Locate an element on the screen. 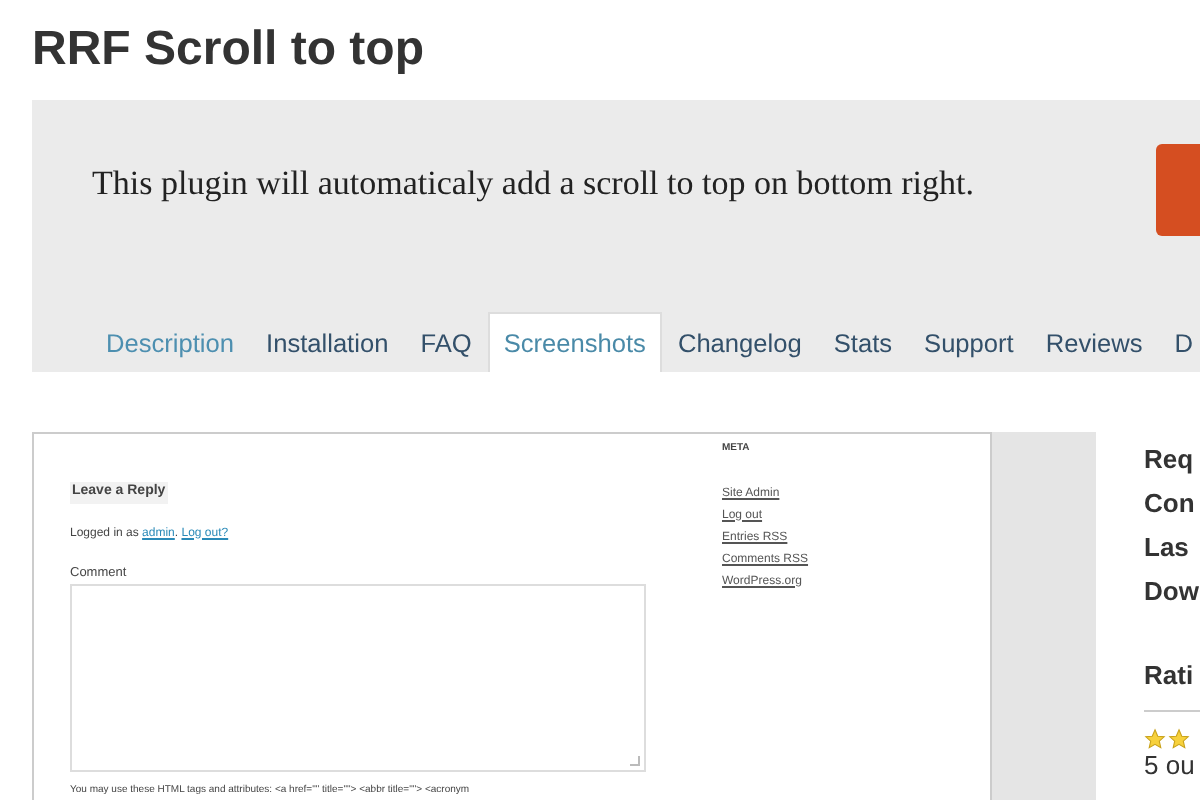 The width and height of the screenshot is (1200, 800). banner-text: This plugin will automaticaly add a scroll to top on bottom right. is located at coordinates (533, 184).